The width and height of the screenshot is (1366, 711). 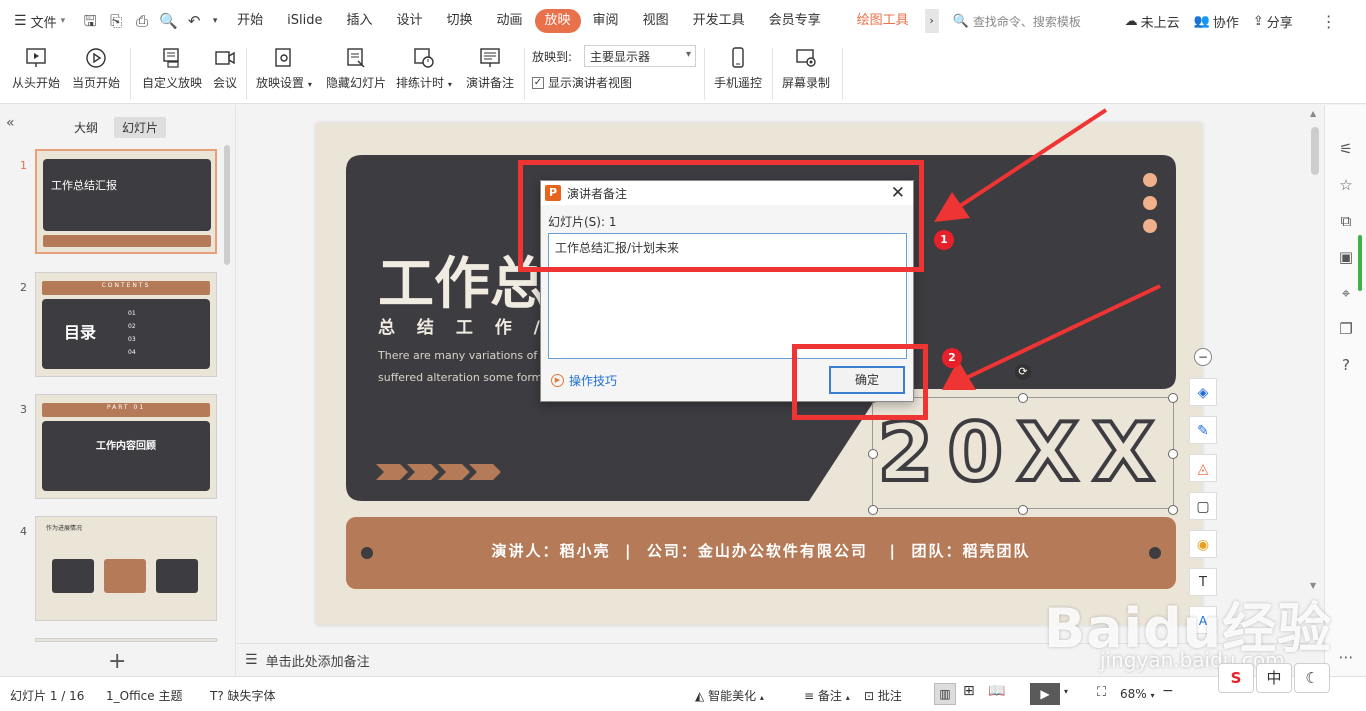 What do you see at coordinates (225, 68) in the screenshot?
I see `meeting-button: 会议` at bounding box center [225, 68].